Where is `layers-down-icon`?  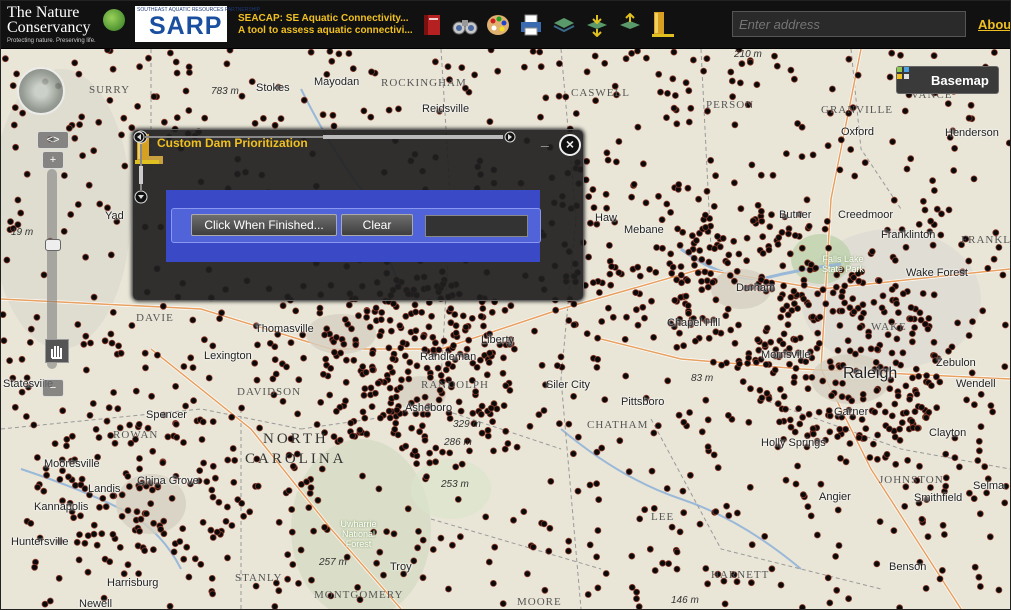
layers-down-icon is located at coordinates (597, 25).